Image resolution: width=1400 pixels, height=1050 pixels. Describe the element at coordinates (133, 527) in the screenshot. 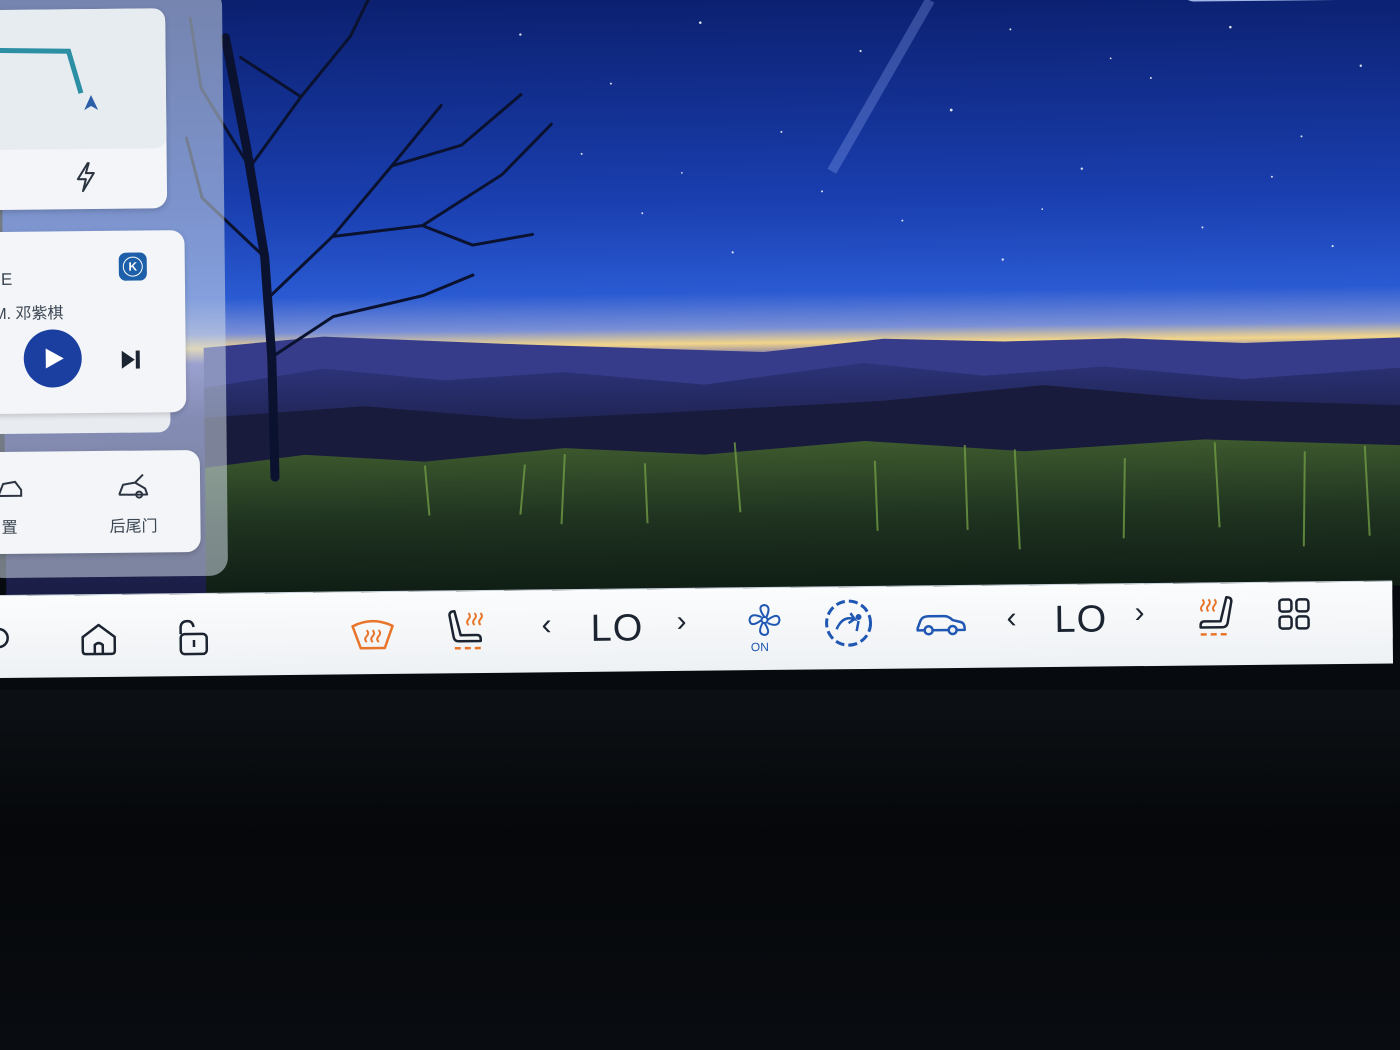

I see `shortcut-label: 后尾门` at that location.